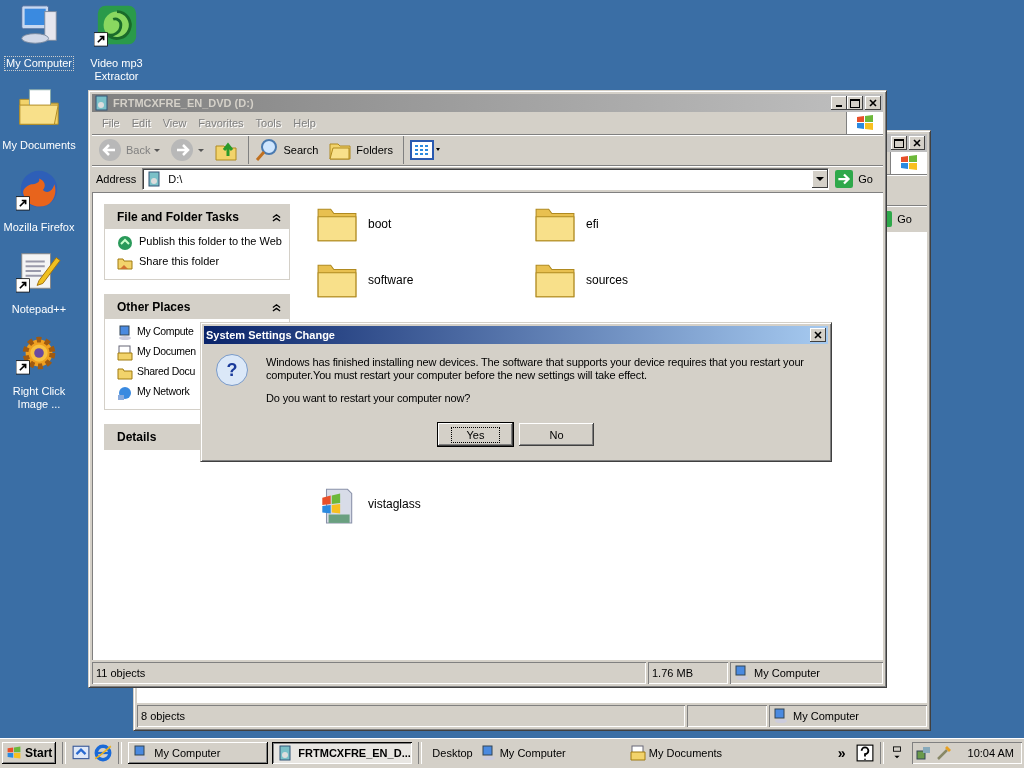 This screenshot has height=768, width=1024. What do you see at coordinates (29, 753) in the screenshot?
I see `start-button: Start` at bounding box center [29, 753].